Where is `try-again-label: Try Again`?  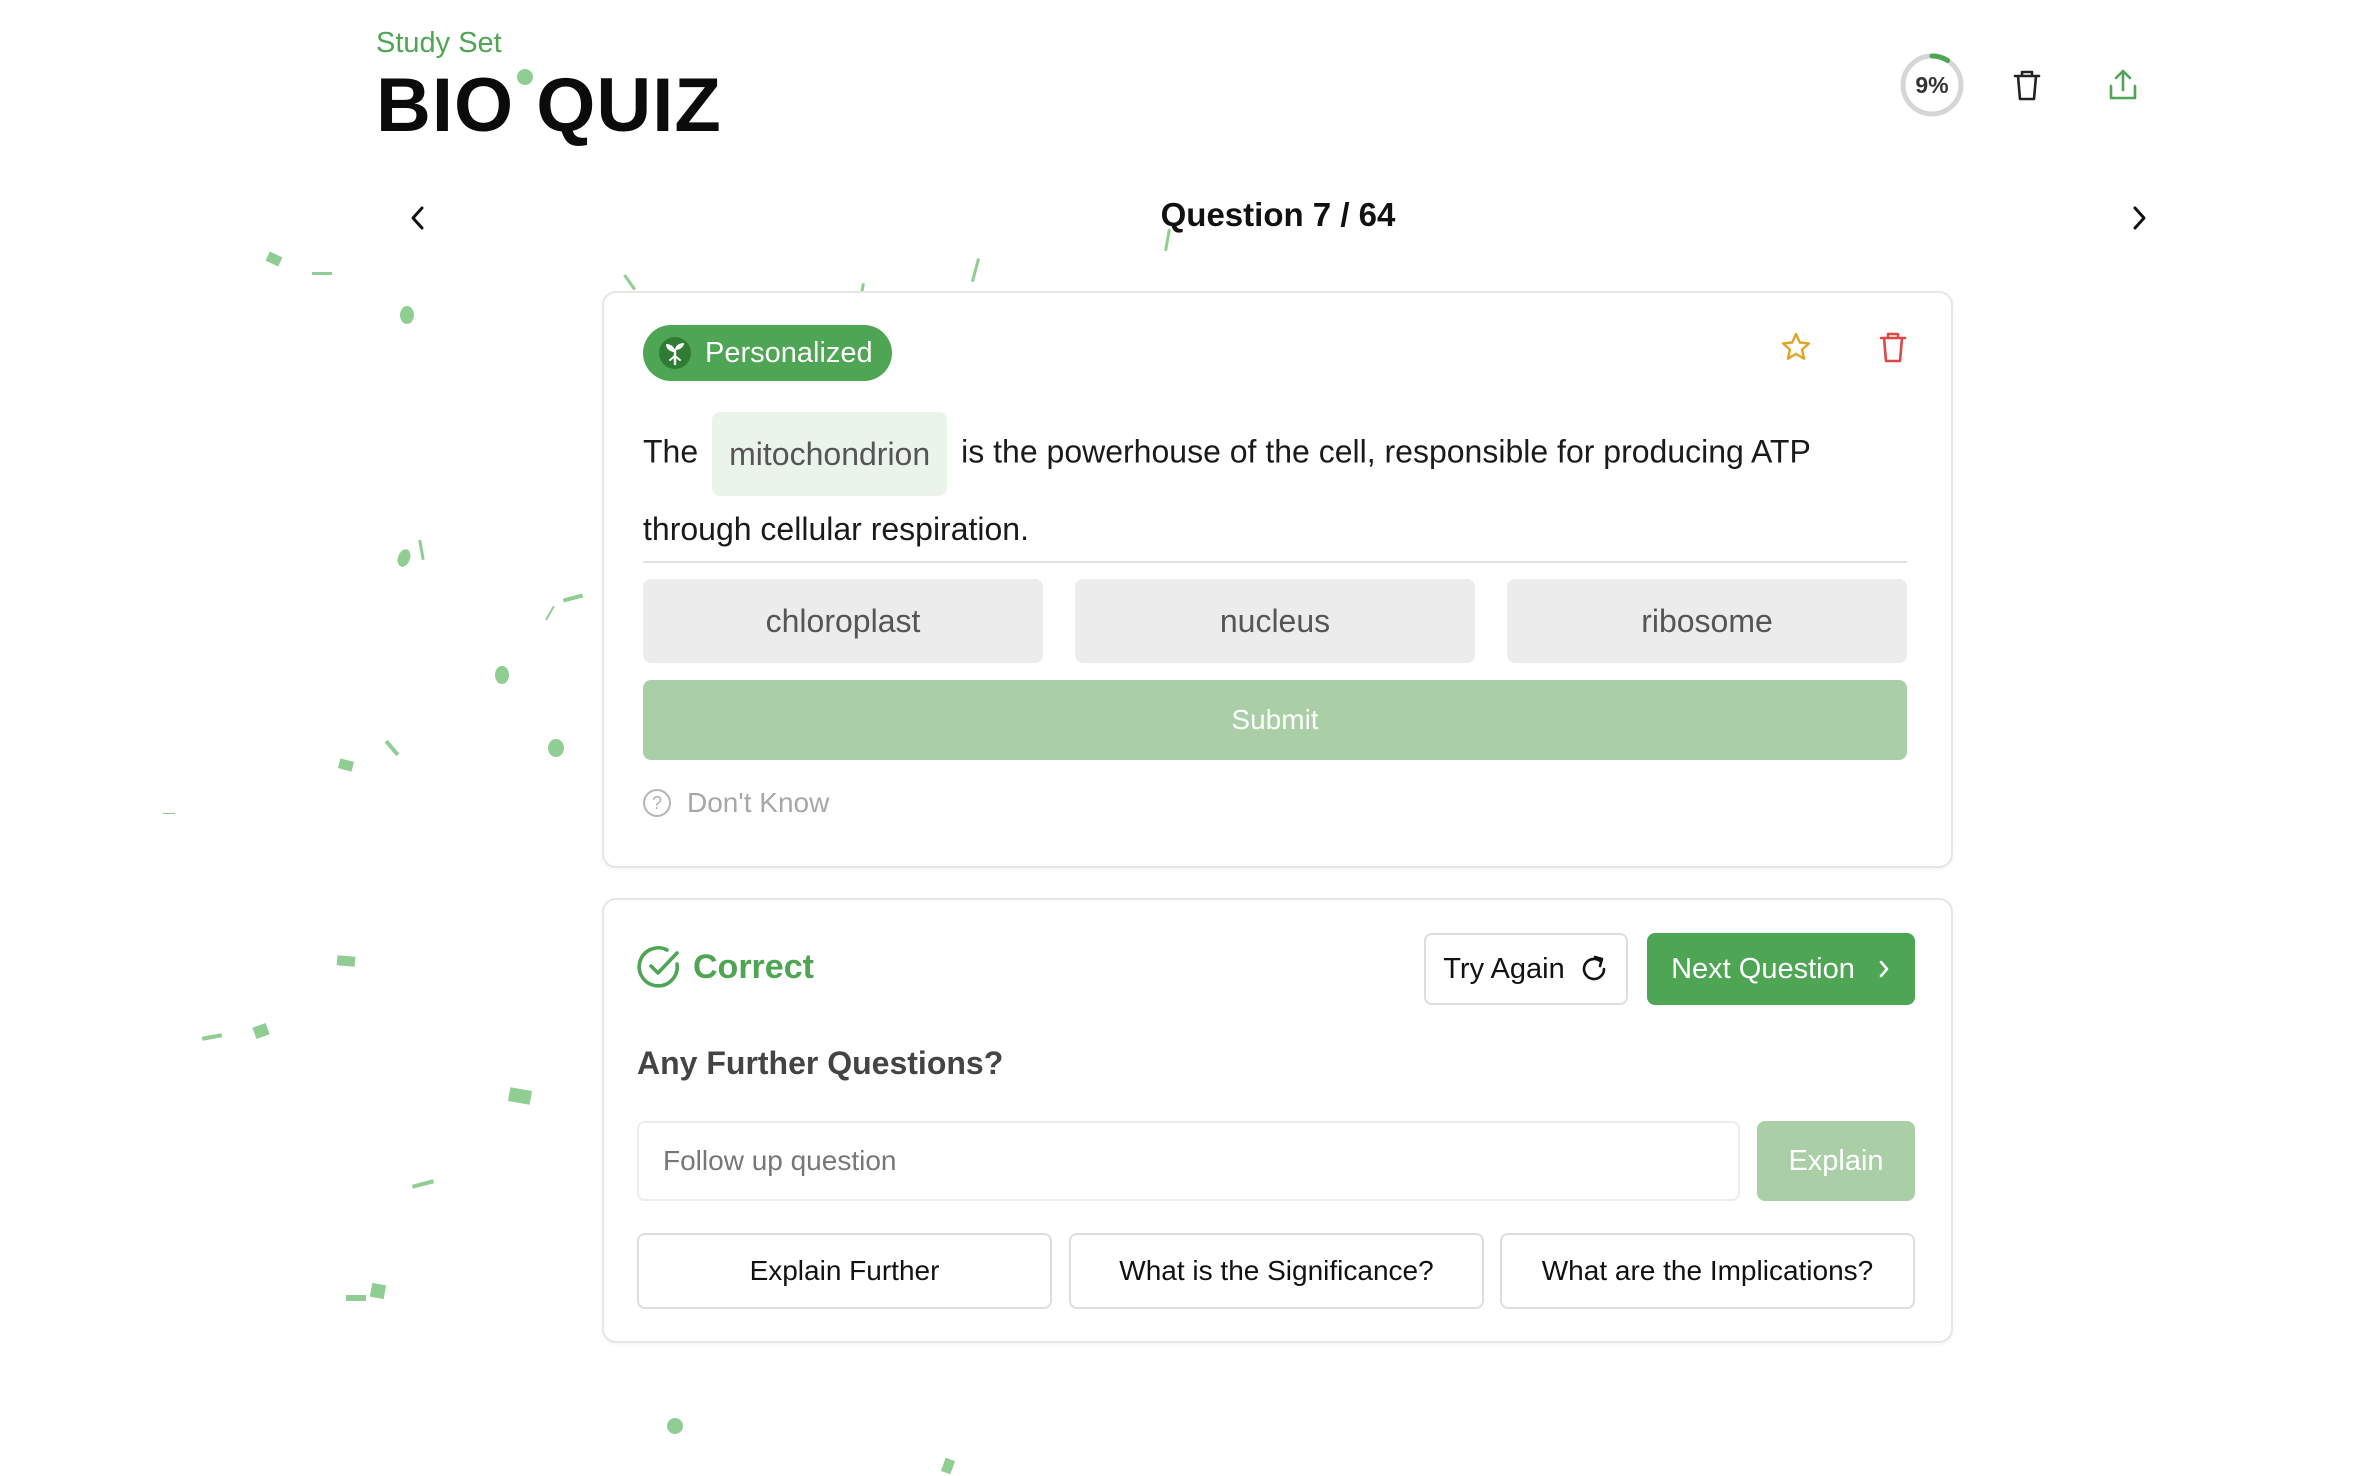 try-again-label: Try Again is located at coordinates (1504, 968).